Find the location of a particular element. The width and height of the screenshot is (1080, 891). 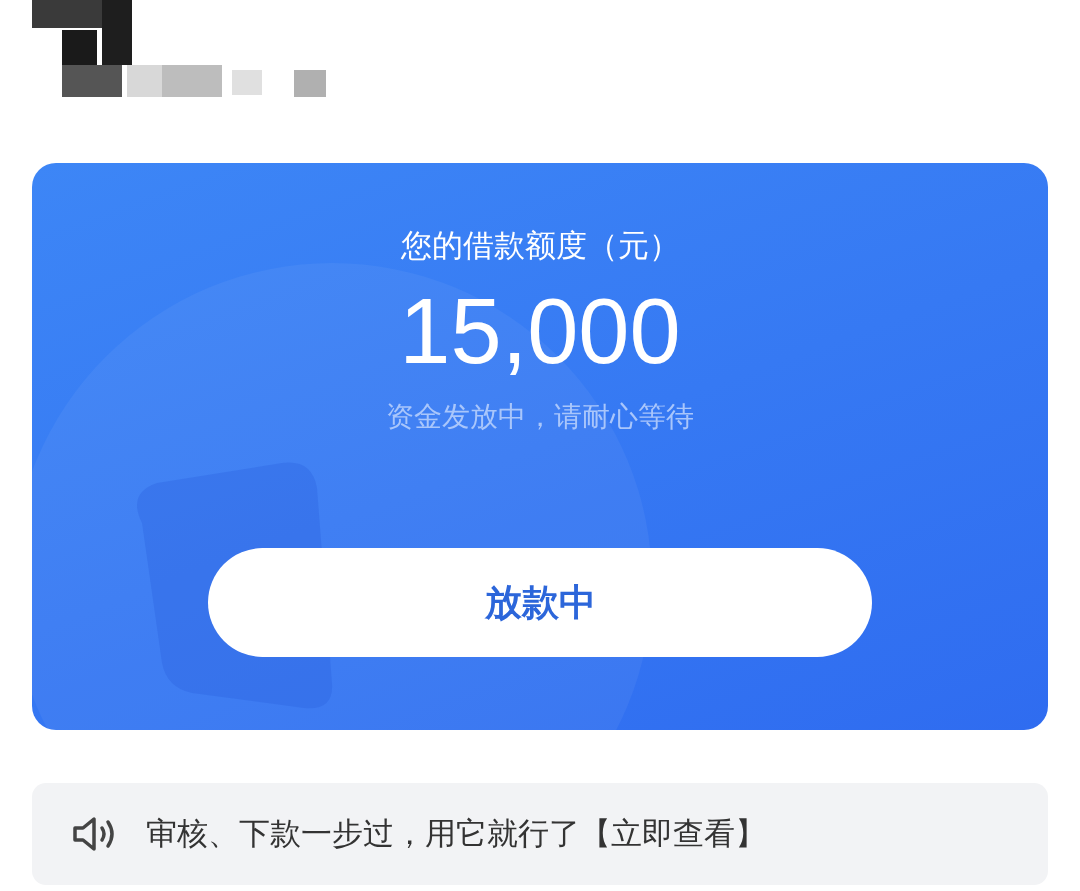

notice-text: 审核、下款一步过，用它就行了【立即查看】 is located at coordinates (456, 833).